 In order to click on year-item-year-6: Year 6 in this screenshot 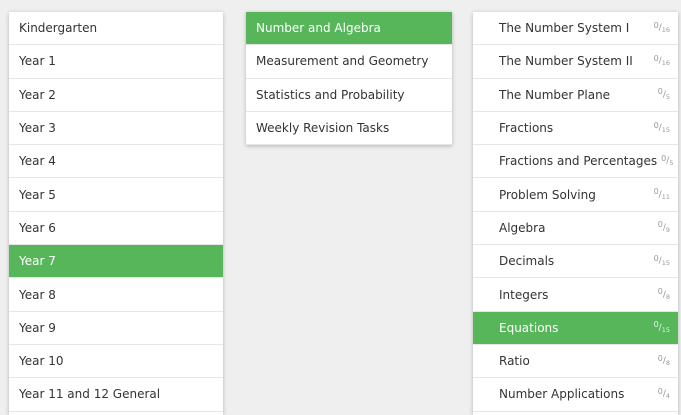, I will do `click(116, 229)`.